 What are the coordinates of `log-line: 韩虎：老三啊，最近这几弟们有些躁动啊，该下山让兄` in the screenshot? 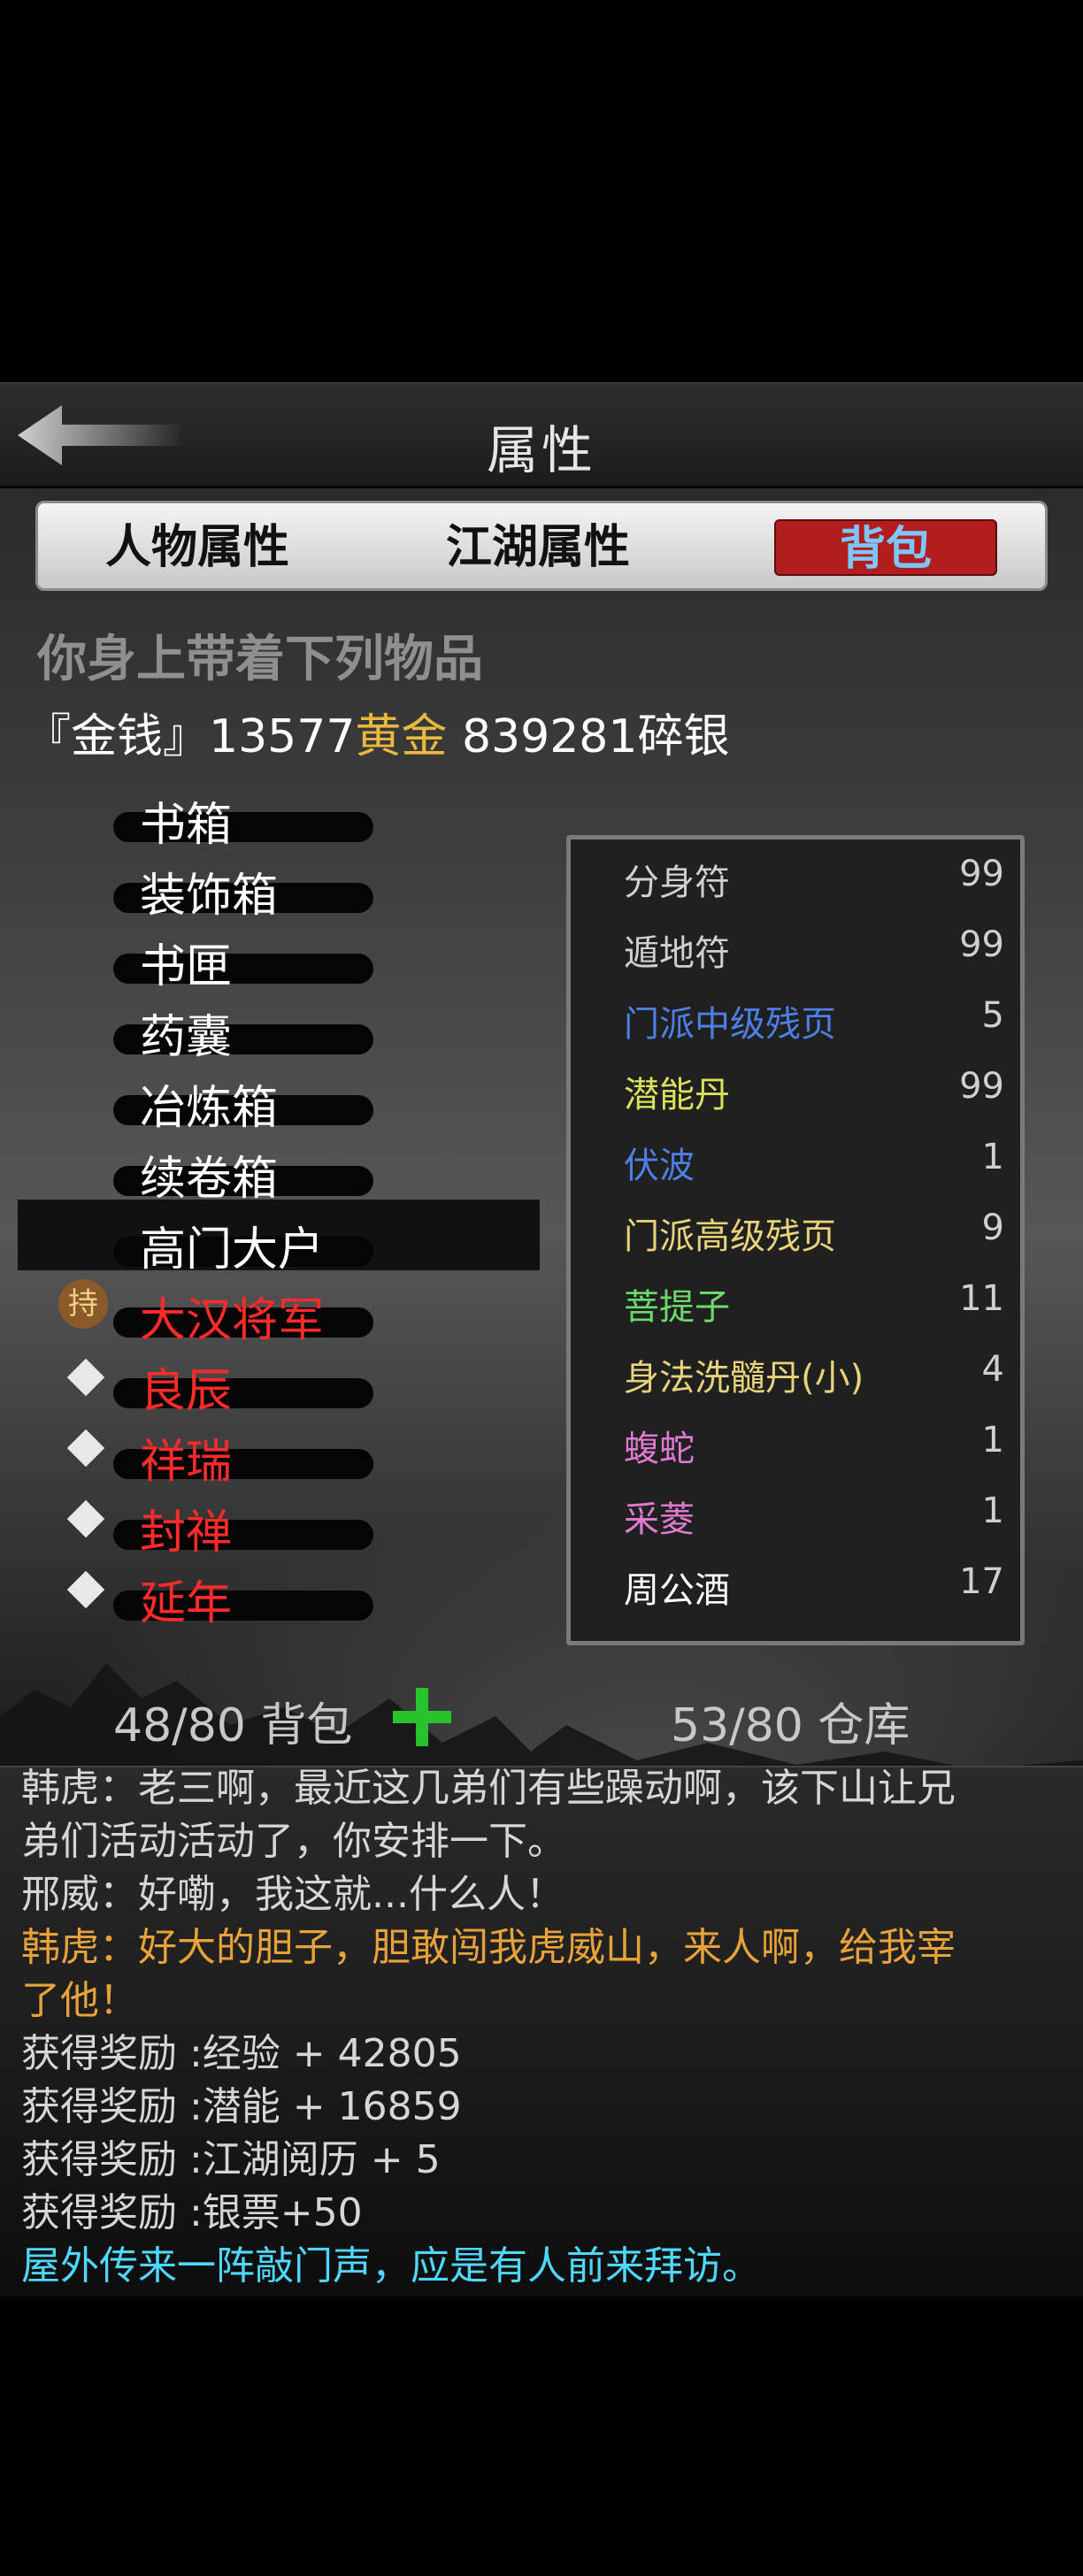 It's located at (488, 1788).